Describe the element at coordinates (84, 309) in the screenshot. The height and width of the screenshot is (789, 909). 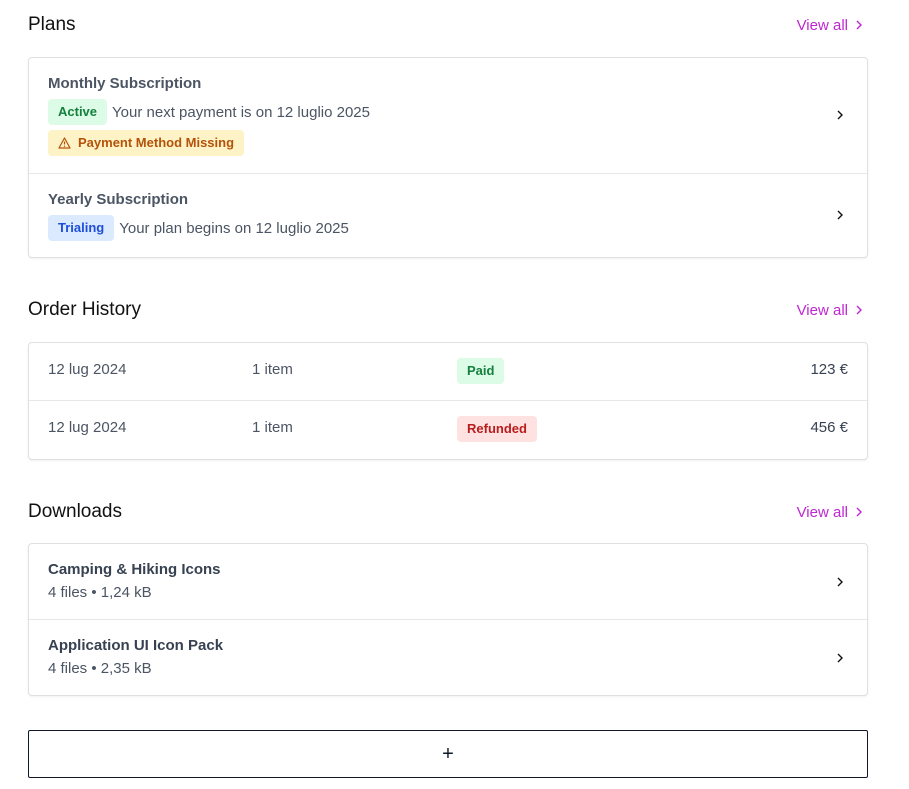
I see `orders-title: Order History` at that location.